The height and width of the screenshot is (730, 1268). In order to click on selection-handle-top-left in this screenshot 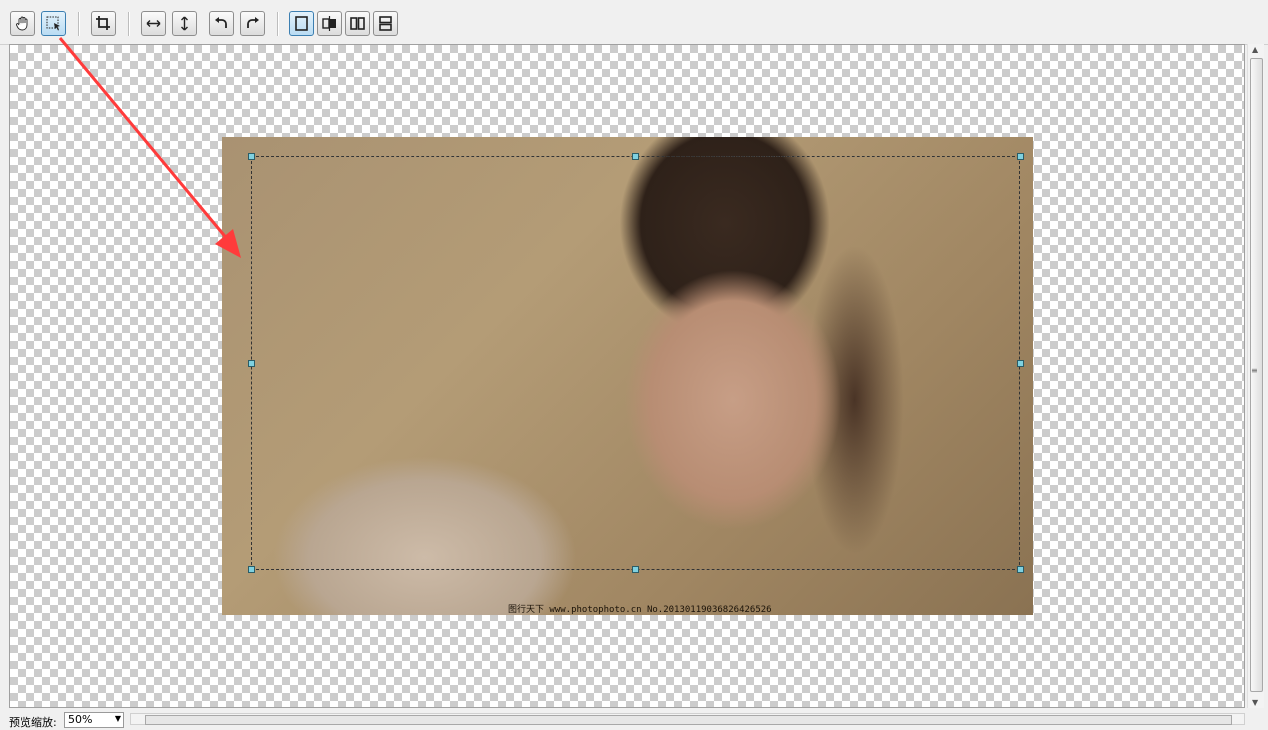, I will do `click(251, 156)`.